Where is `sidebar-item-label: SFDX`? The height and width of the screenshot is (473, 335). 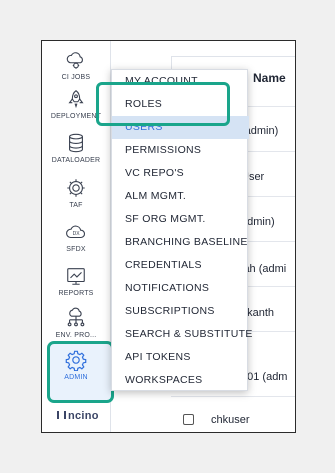
sidebar-item-label: SFDX is located at coordinates (76, 249).